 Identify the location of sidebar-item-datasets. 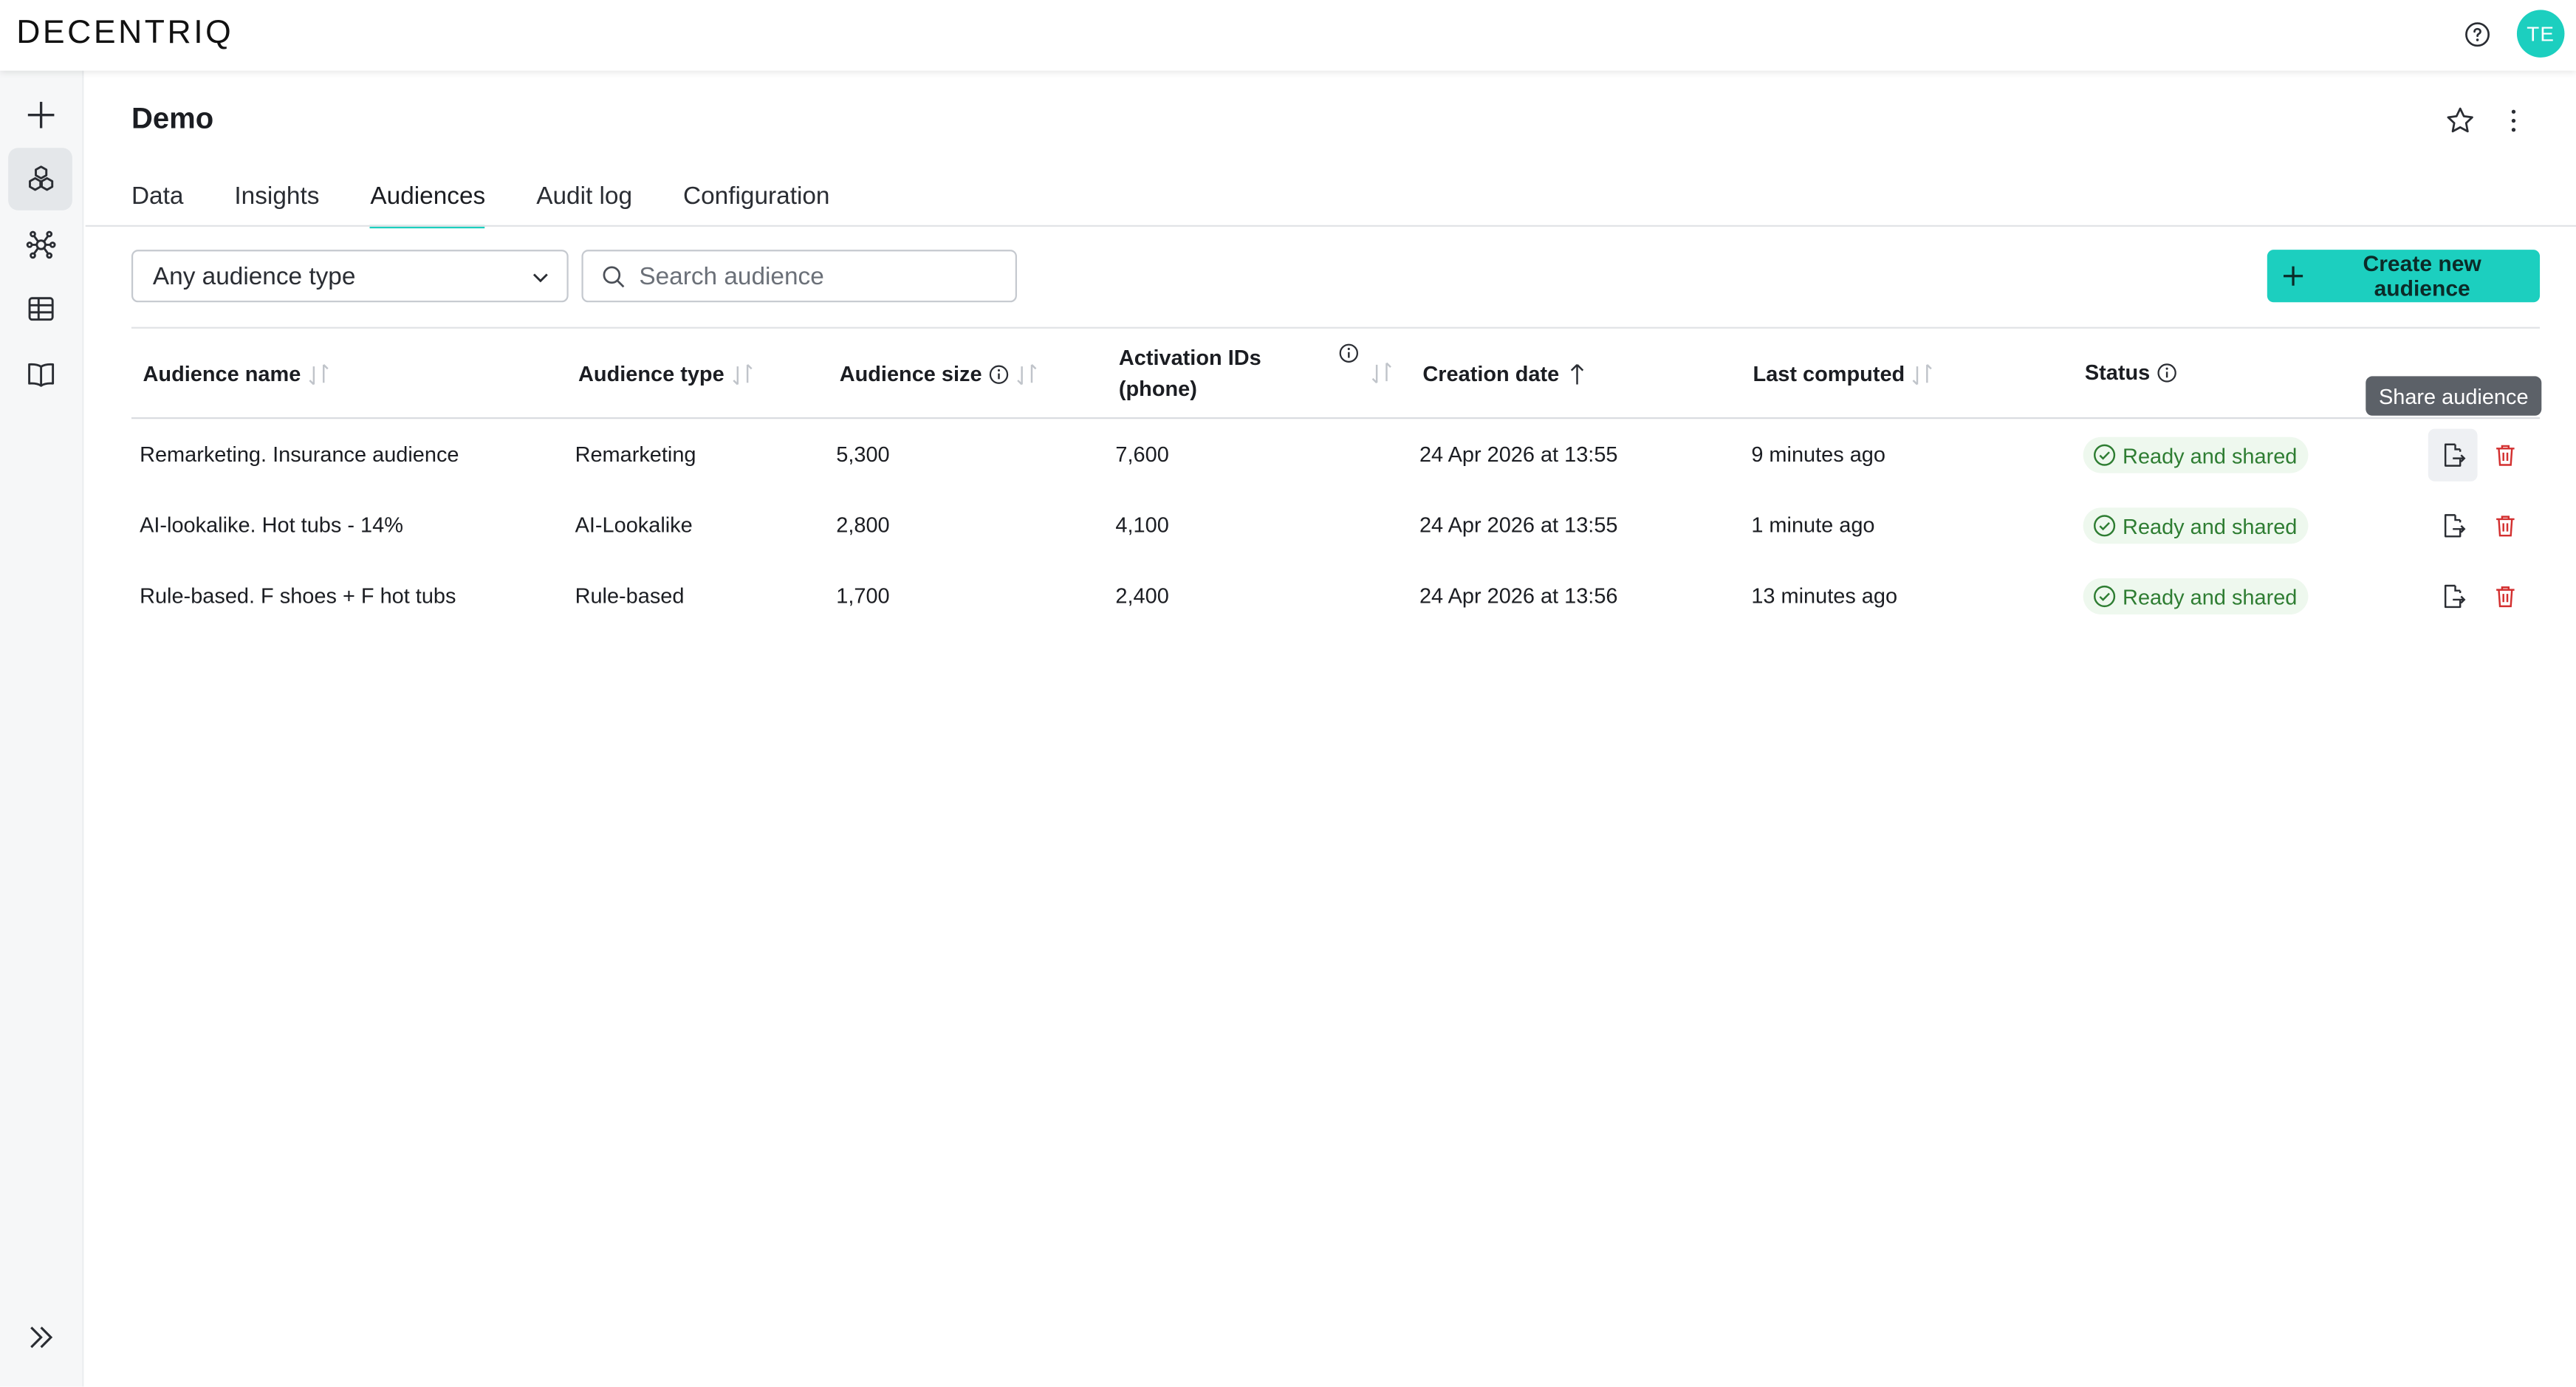
(40, 309).